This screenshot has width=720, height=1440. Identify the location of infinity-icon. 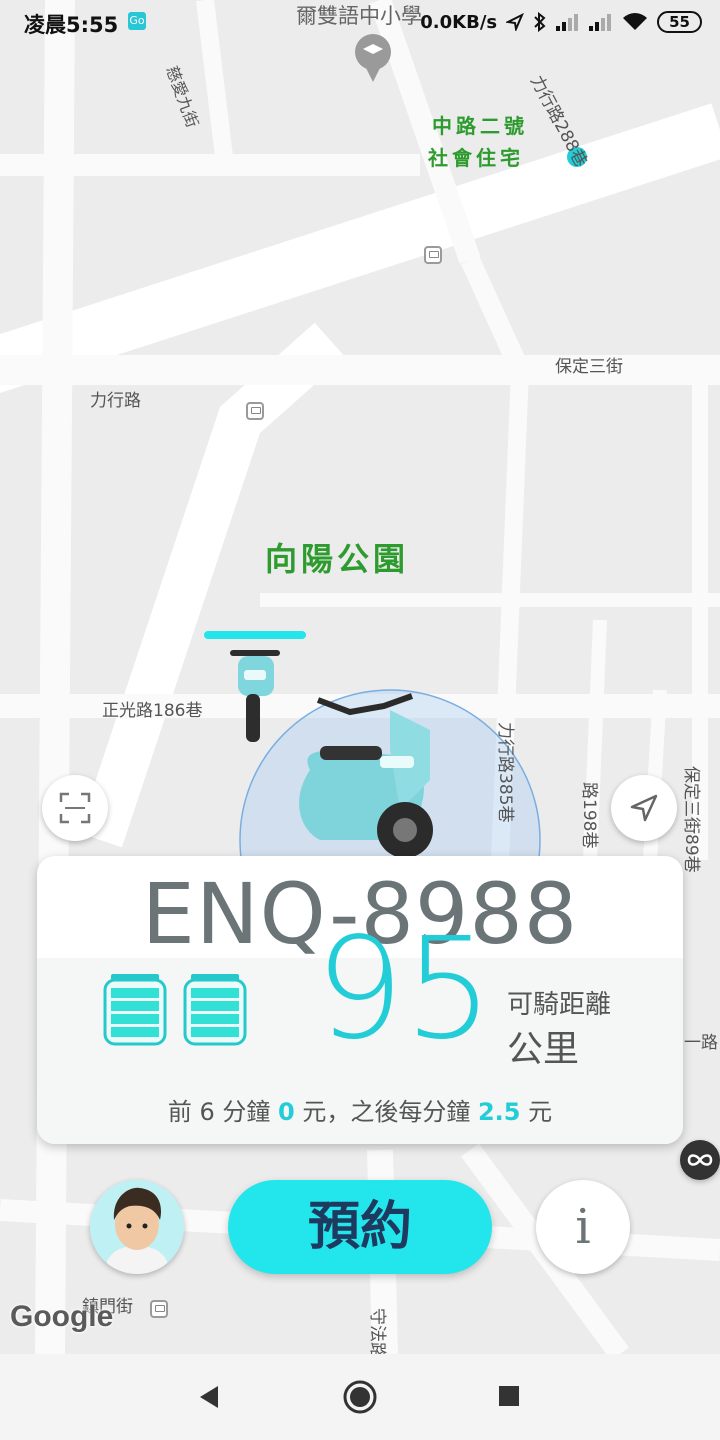
(700, 1160).